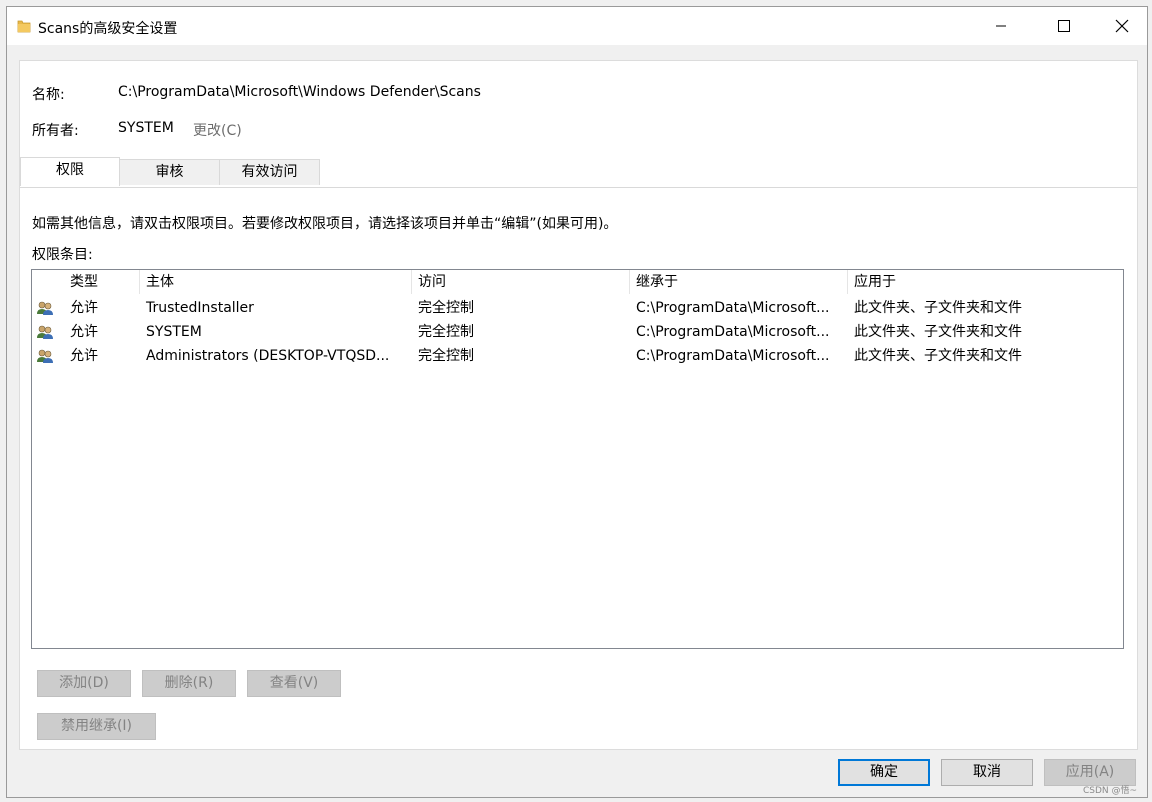  What do you see at coordinates (146, 128) in the screenshot?
I see `owner-value: SYSTEM` at bounding box center [146, 128].